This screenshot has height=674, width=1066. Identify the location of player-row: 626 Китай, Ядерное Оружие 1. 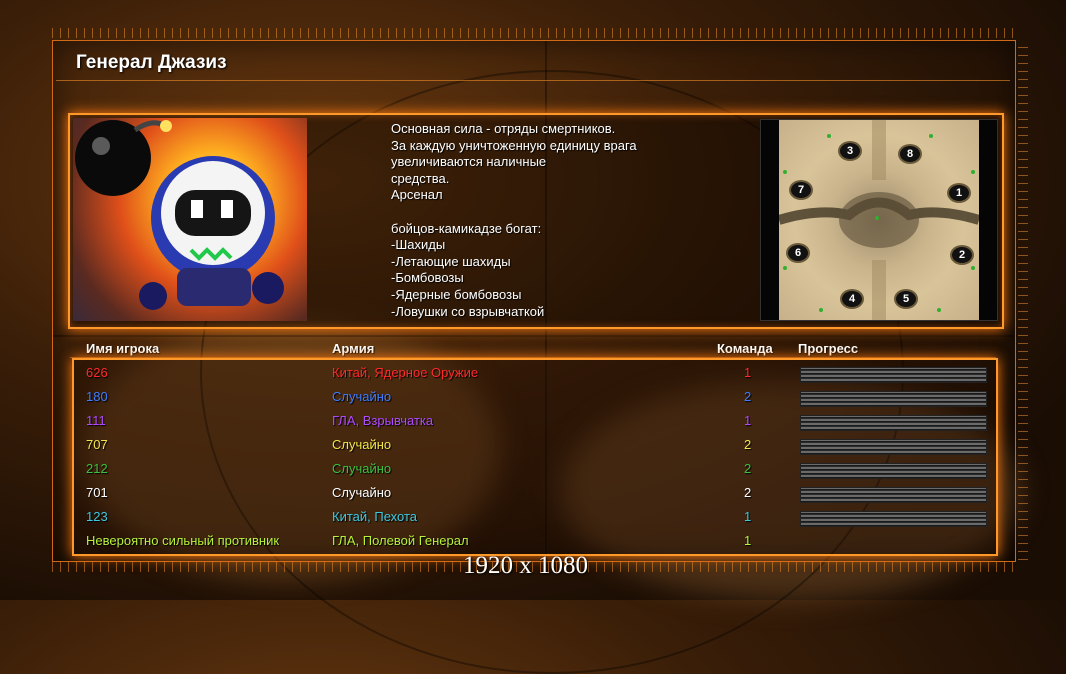
(533, 373).